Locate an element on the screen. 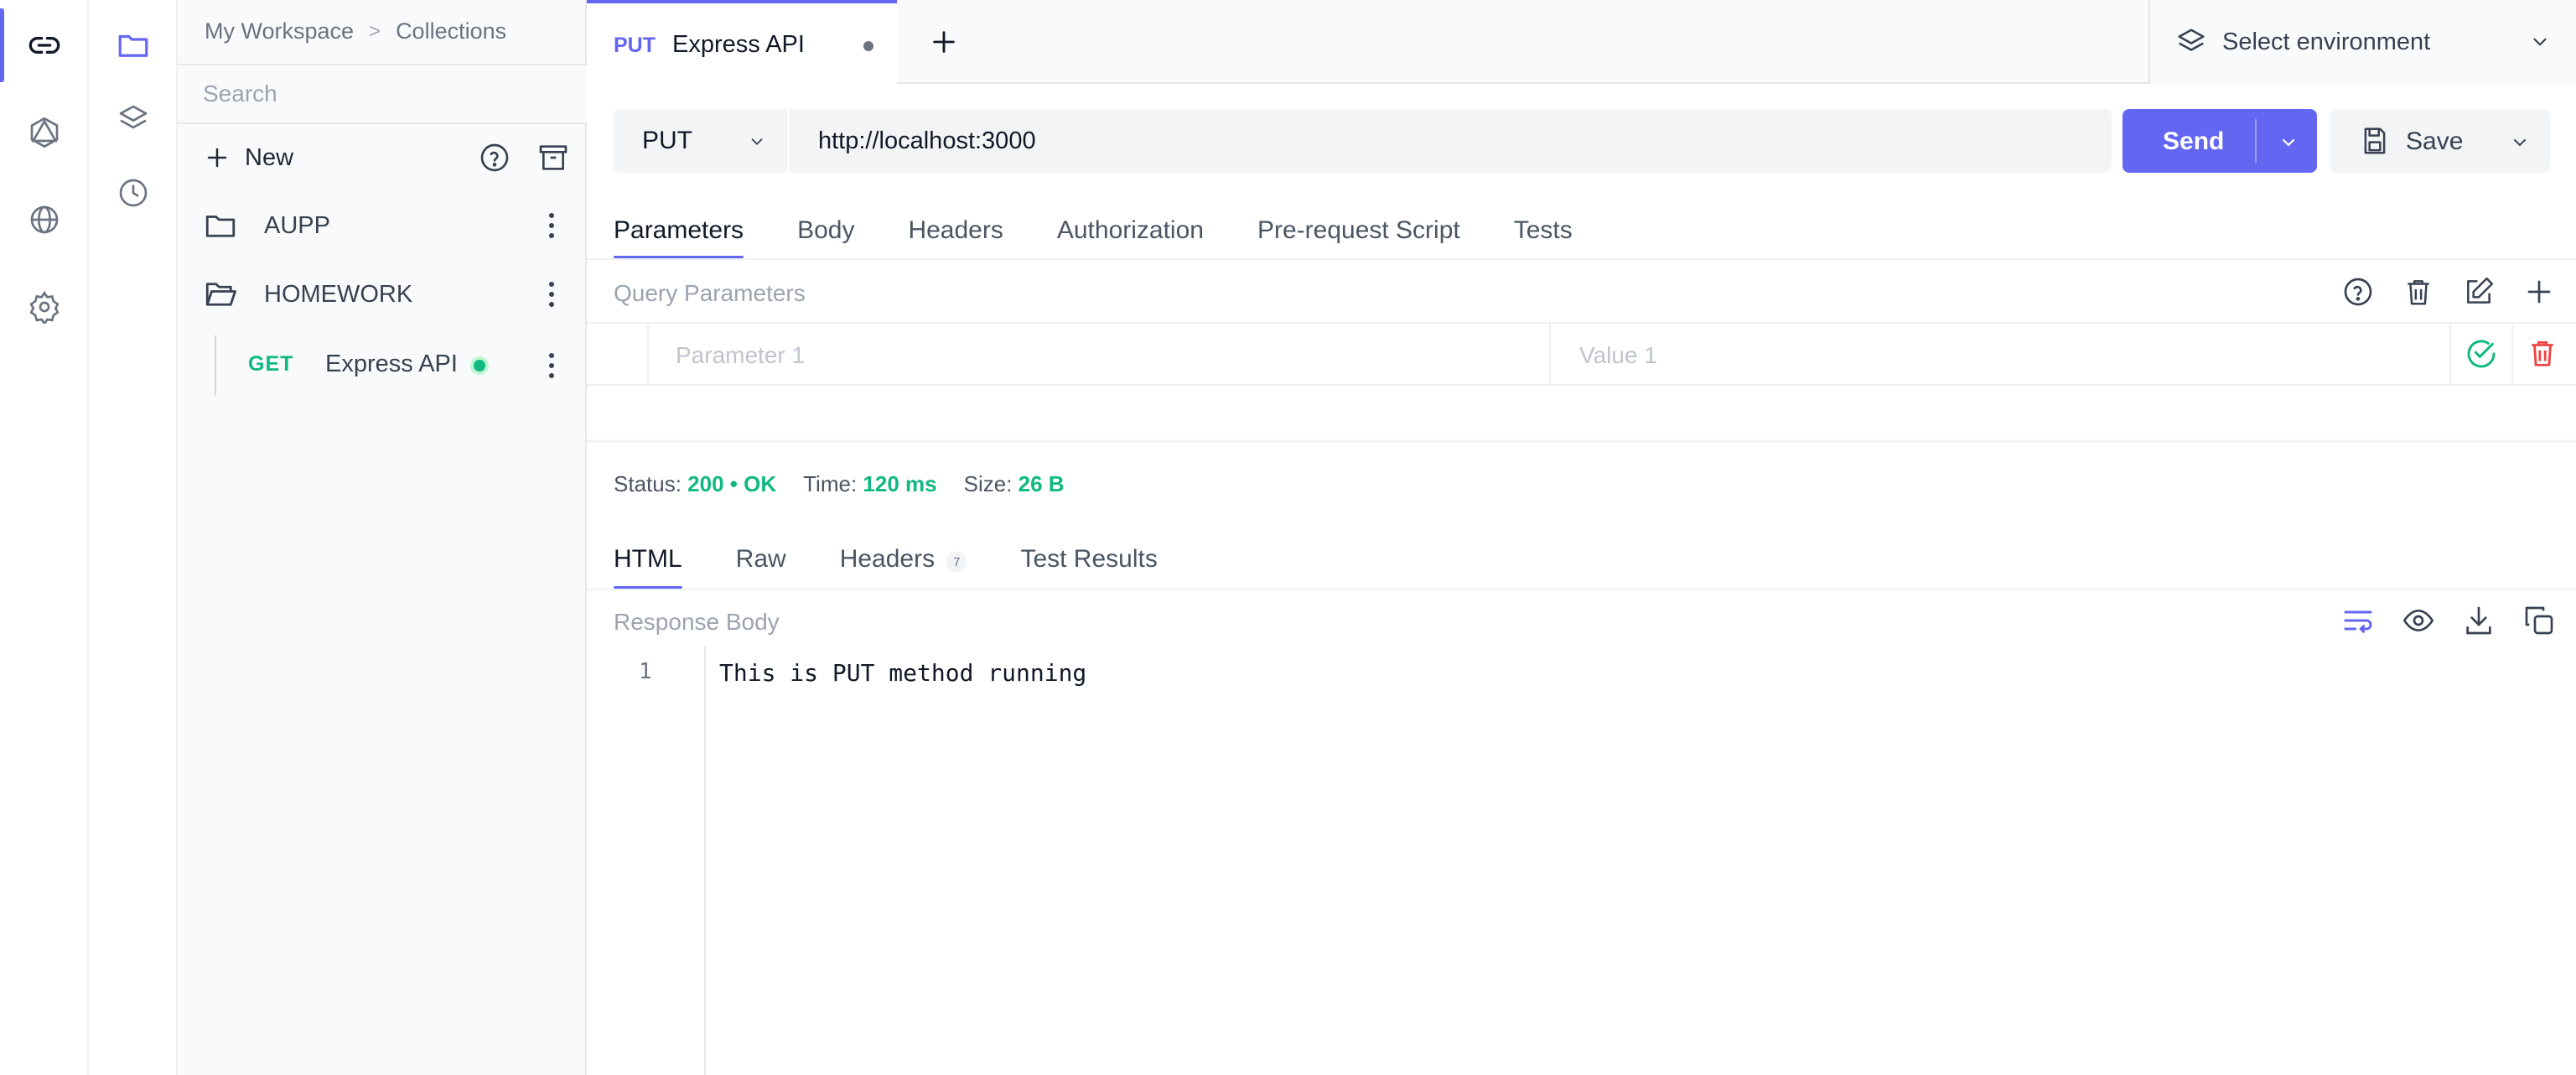 The width and height of the screenshot is (2576, 1075). save-label: Save is located at coordinates (2435, 141).